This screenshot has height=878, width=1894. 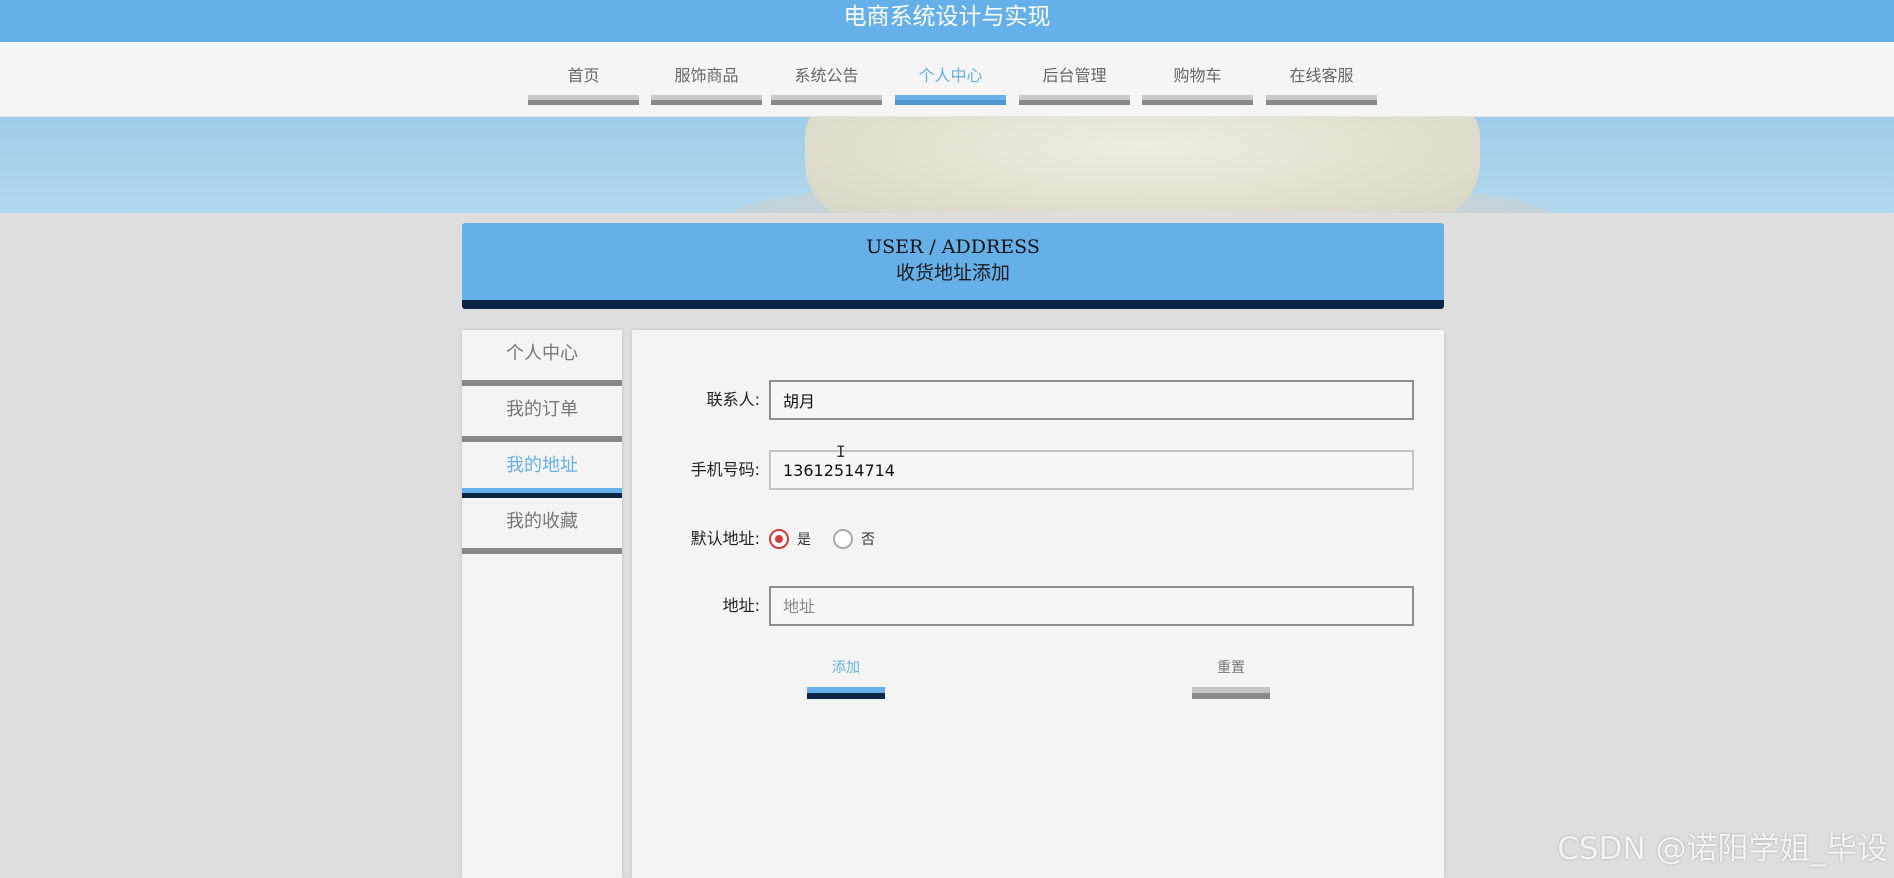 What do you see at coordinates (953, 247) in the screenshot?
I see `section-header-en: USER / ADDRESS` at bounding box center [953, 247].